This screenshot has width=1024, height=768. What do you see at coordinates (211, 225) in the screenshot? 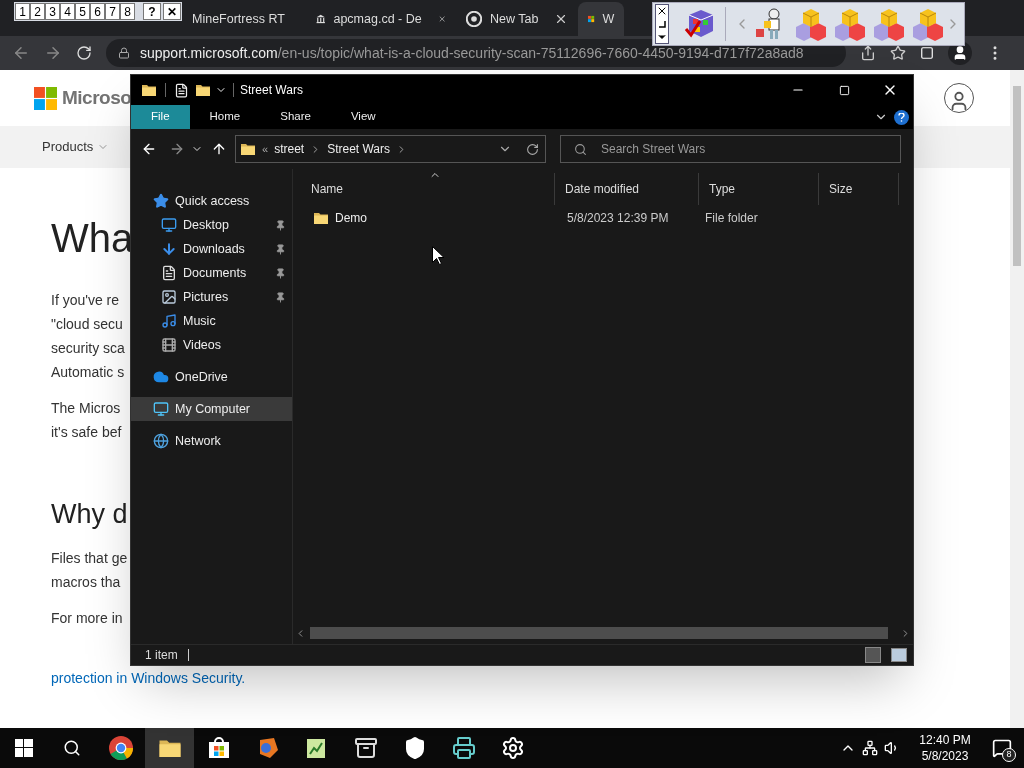
I see `tree-item: Desktop` at bounding box center [211, 225].